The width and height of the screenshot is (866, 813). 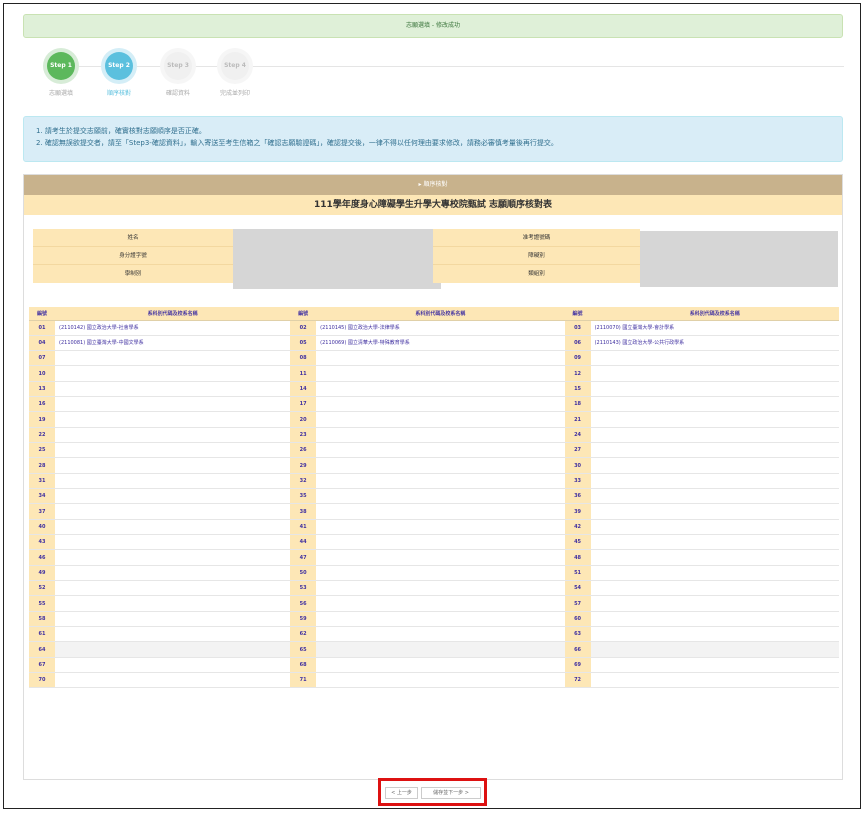 I want to click on choice-number: 51, so click(x=577, y=573).